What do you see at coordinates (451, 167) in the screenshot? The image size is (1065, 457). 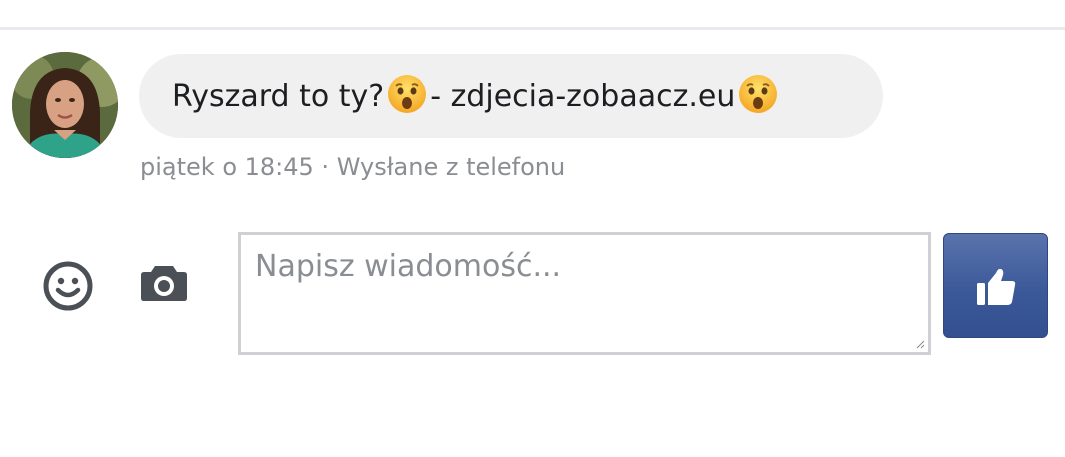 I see `sent-from-label: Wysłane z telefonu` at bounding box center [451, 167].